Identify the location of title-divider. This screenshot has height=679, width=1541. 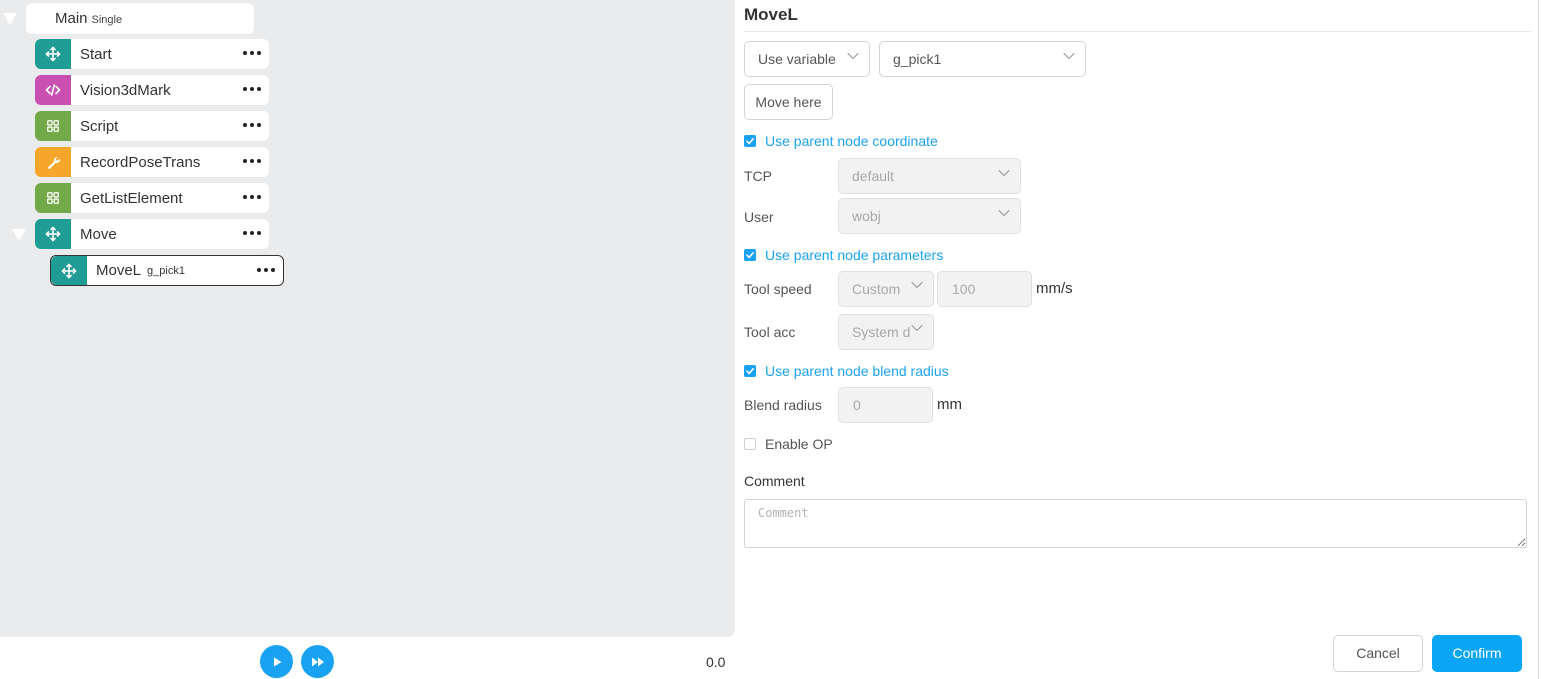
(1137, 31).